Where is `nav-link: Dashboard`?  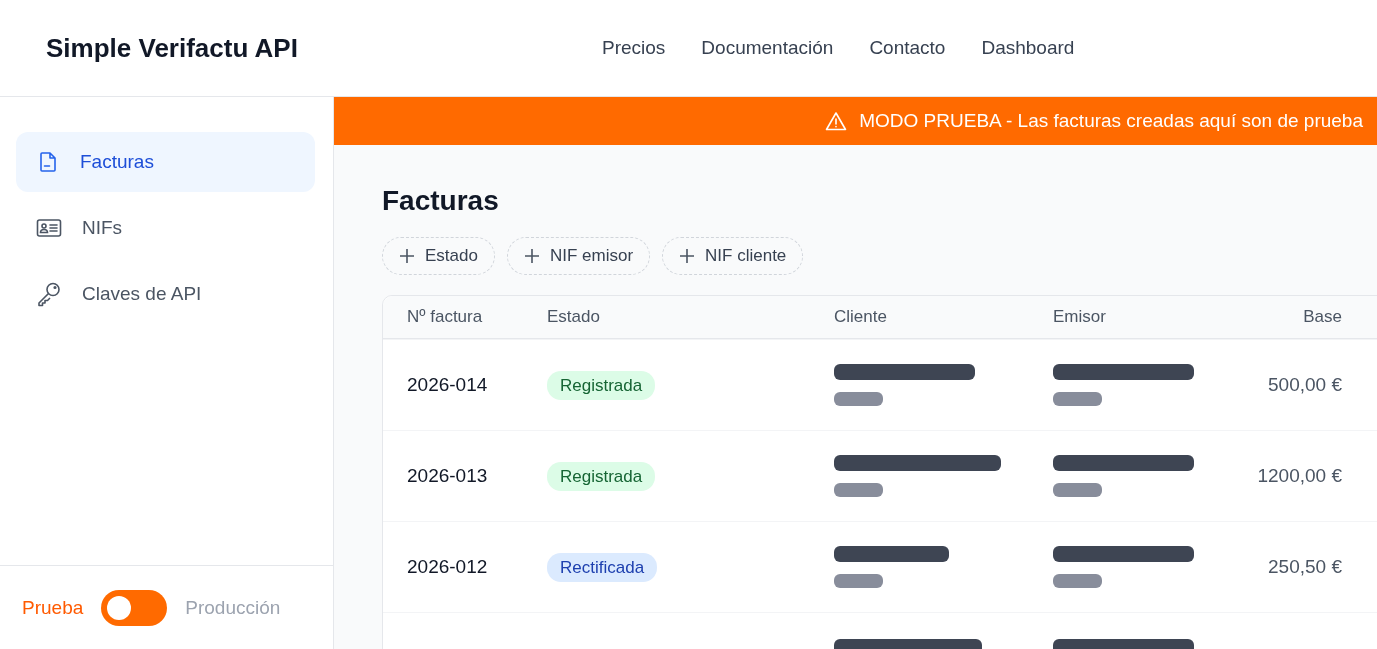 nav-link: Dashboard is located at coordinates (1028, 48).